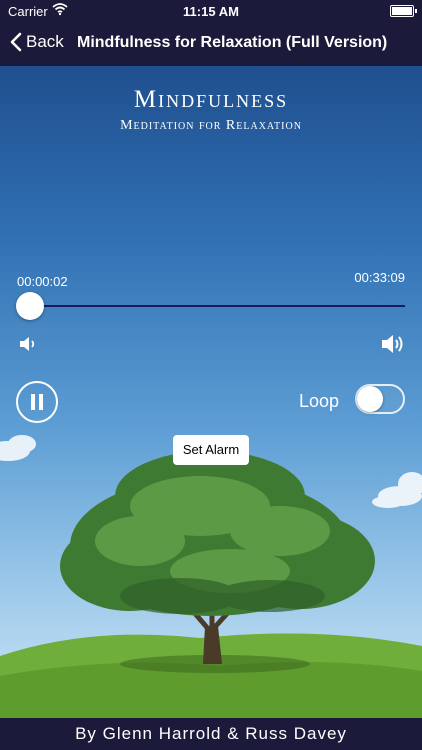 This screenshot has width=422, height=750. I want to click on pause-button, so click(37, 402).